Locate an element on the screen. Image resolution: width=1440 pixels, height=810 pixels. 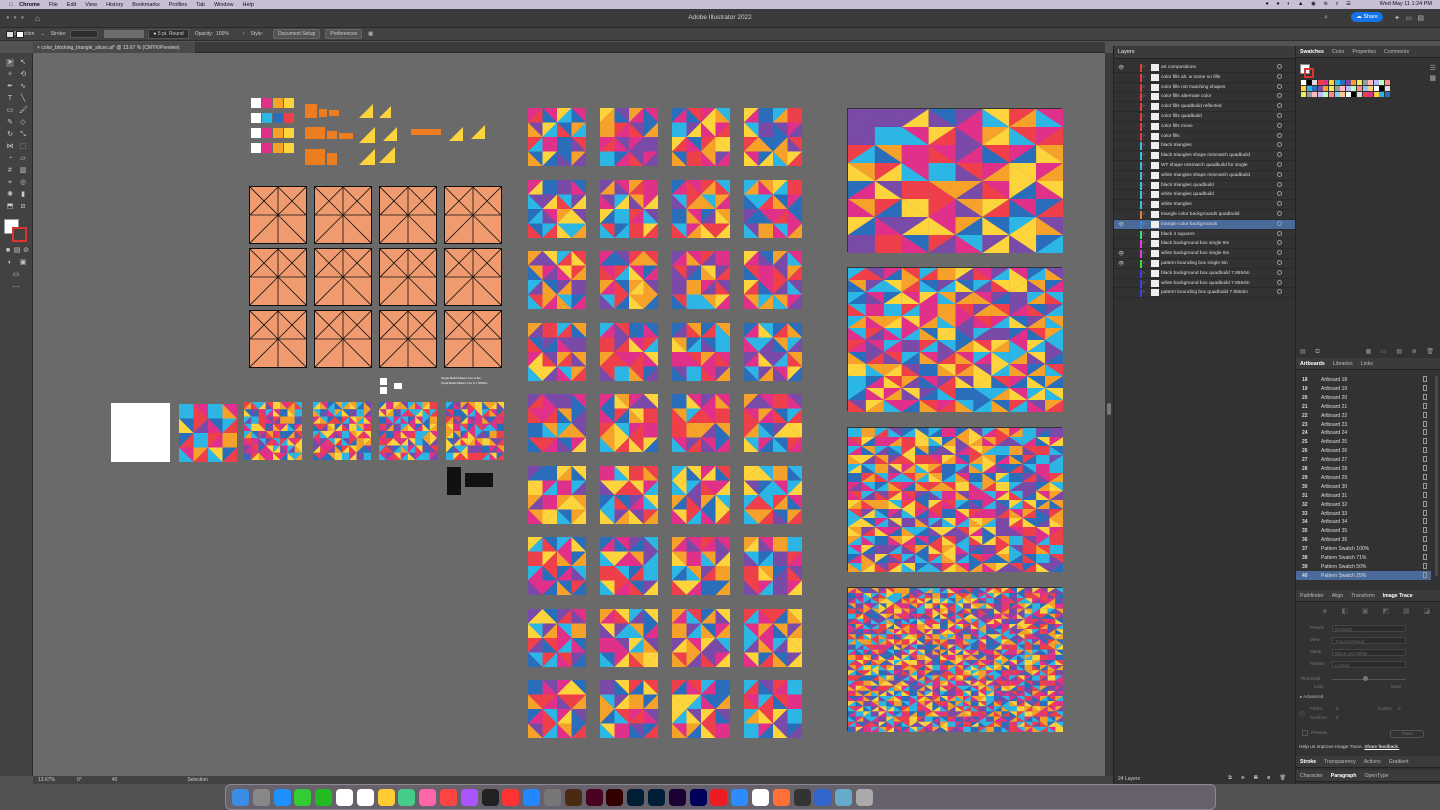
magic-wand-icon: ✧ is located at coordinates (10, 75).